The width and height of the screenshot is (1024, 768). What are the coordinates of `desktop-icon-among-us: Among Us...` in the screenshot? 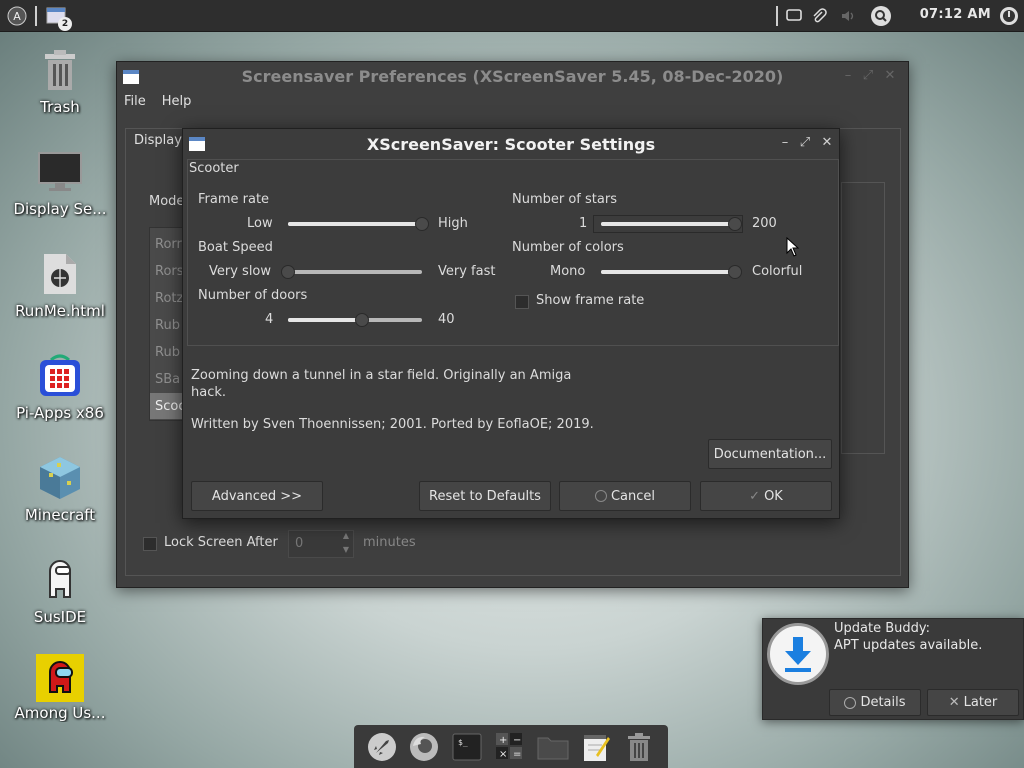 It's located at (60, 688).